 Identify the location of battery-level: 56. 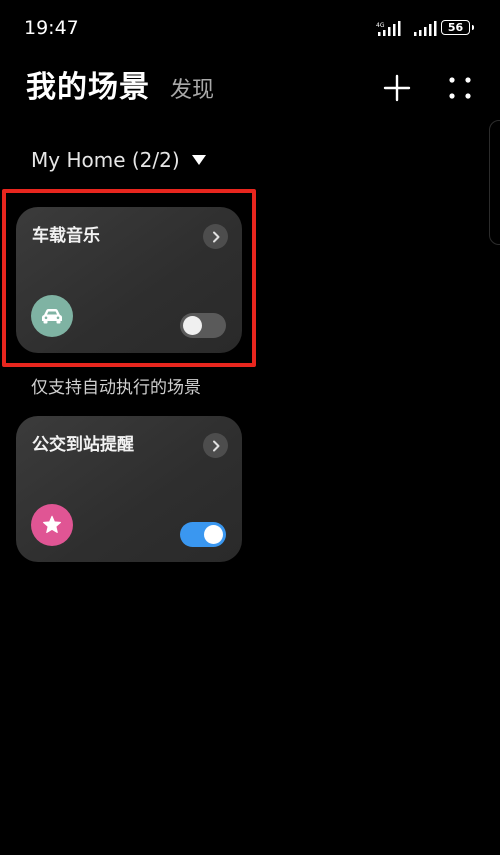
(455, 27).